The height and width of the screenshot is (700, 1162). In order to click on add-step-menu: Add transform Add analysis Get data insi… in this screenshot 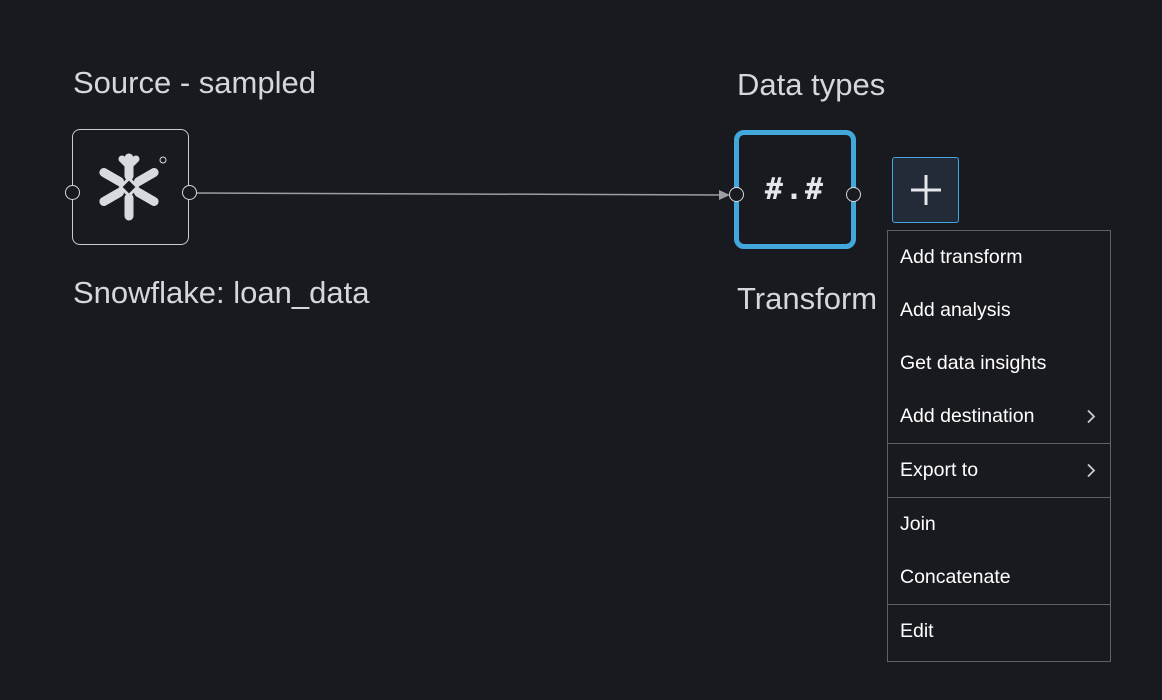, I will do `click(999, 446)`.